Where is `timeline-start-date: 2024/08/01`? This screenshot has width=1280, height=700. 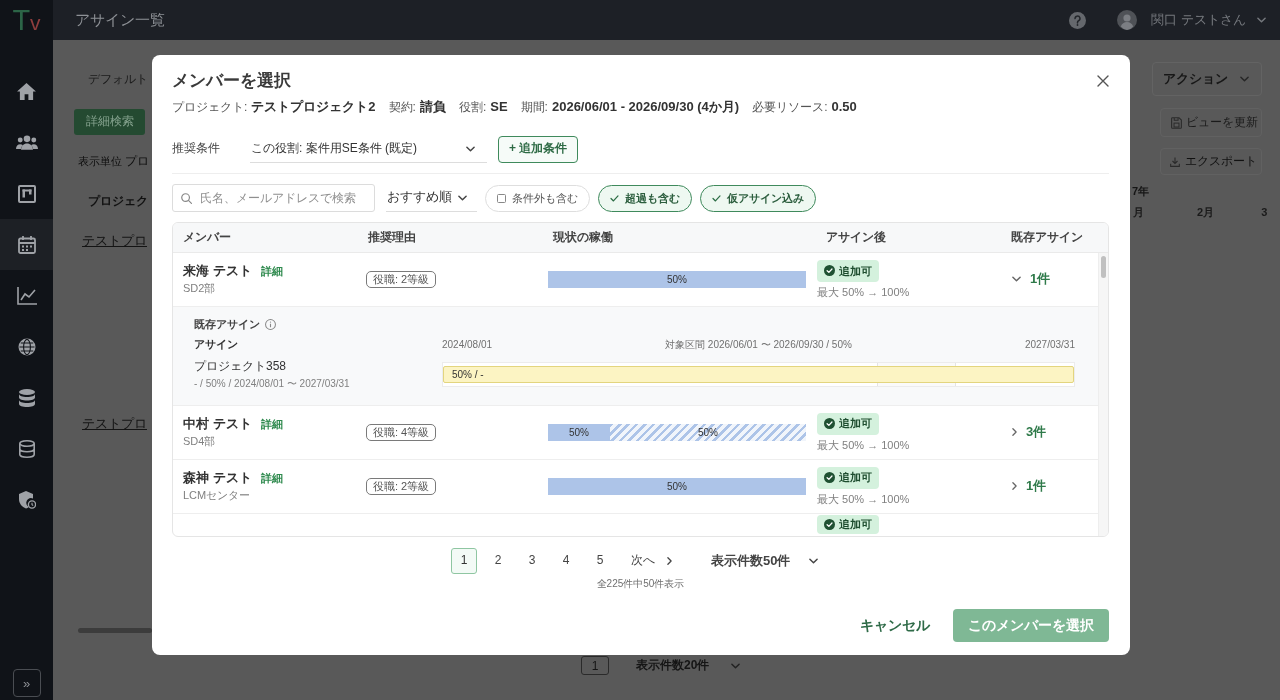 timeline-start-date: 2024/08/01 is located at coordinates (467, 345).